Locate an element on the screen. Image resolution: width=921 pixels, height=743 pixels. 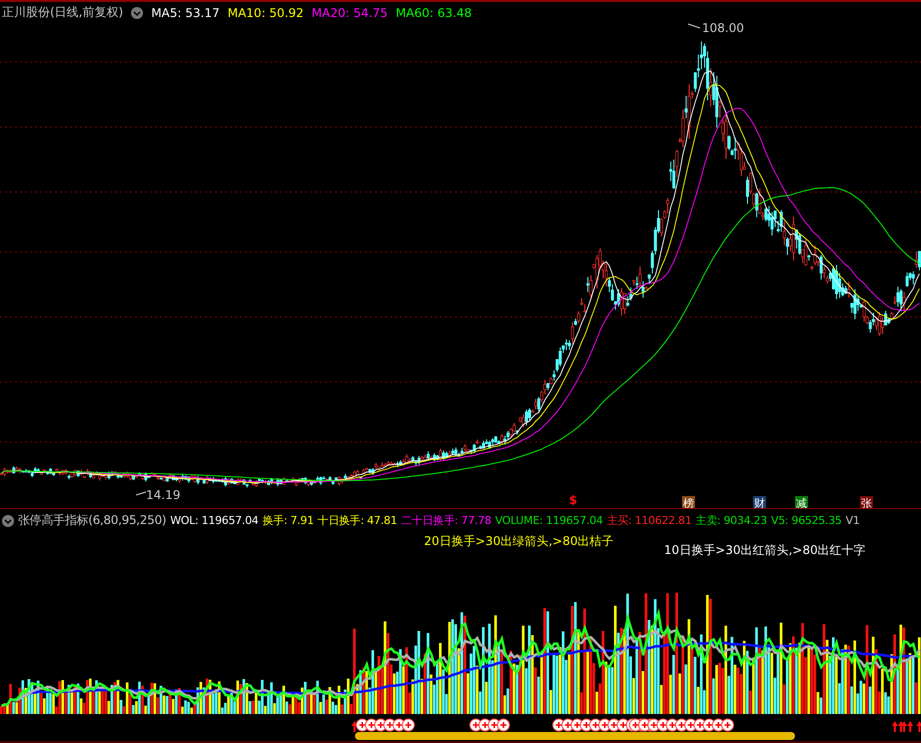
indicator-value: 二十日换手: 77.78 is located at coordinates (446, 520).